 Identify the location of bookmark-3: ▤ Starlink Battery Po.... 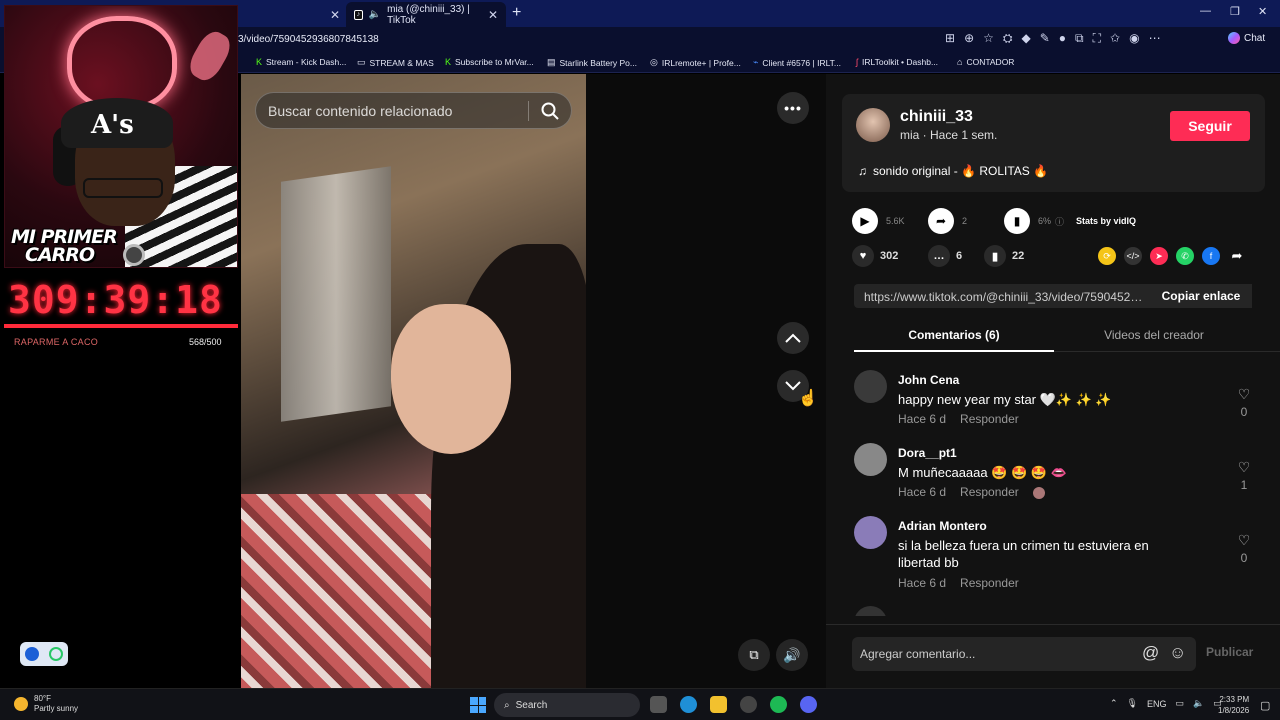
(592, 62).